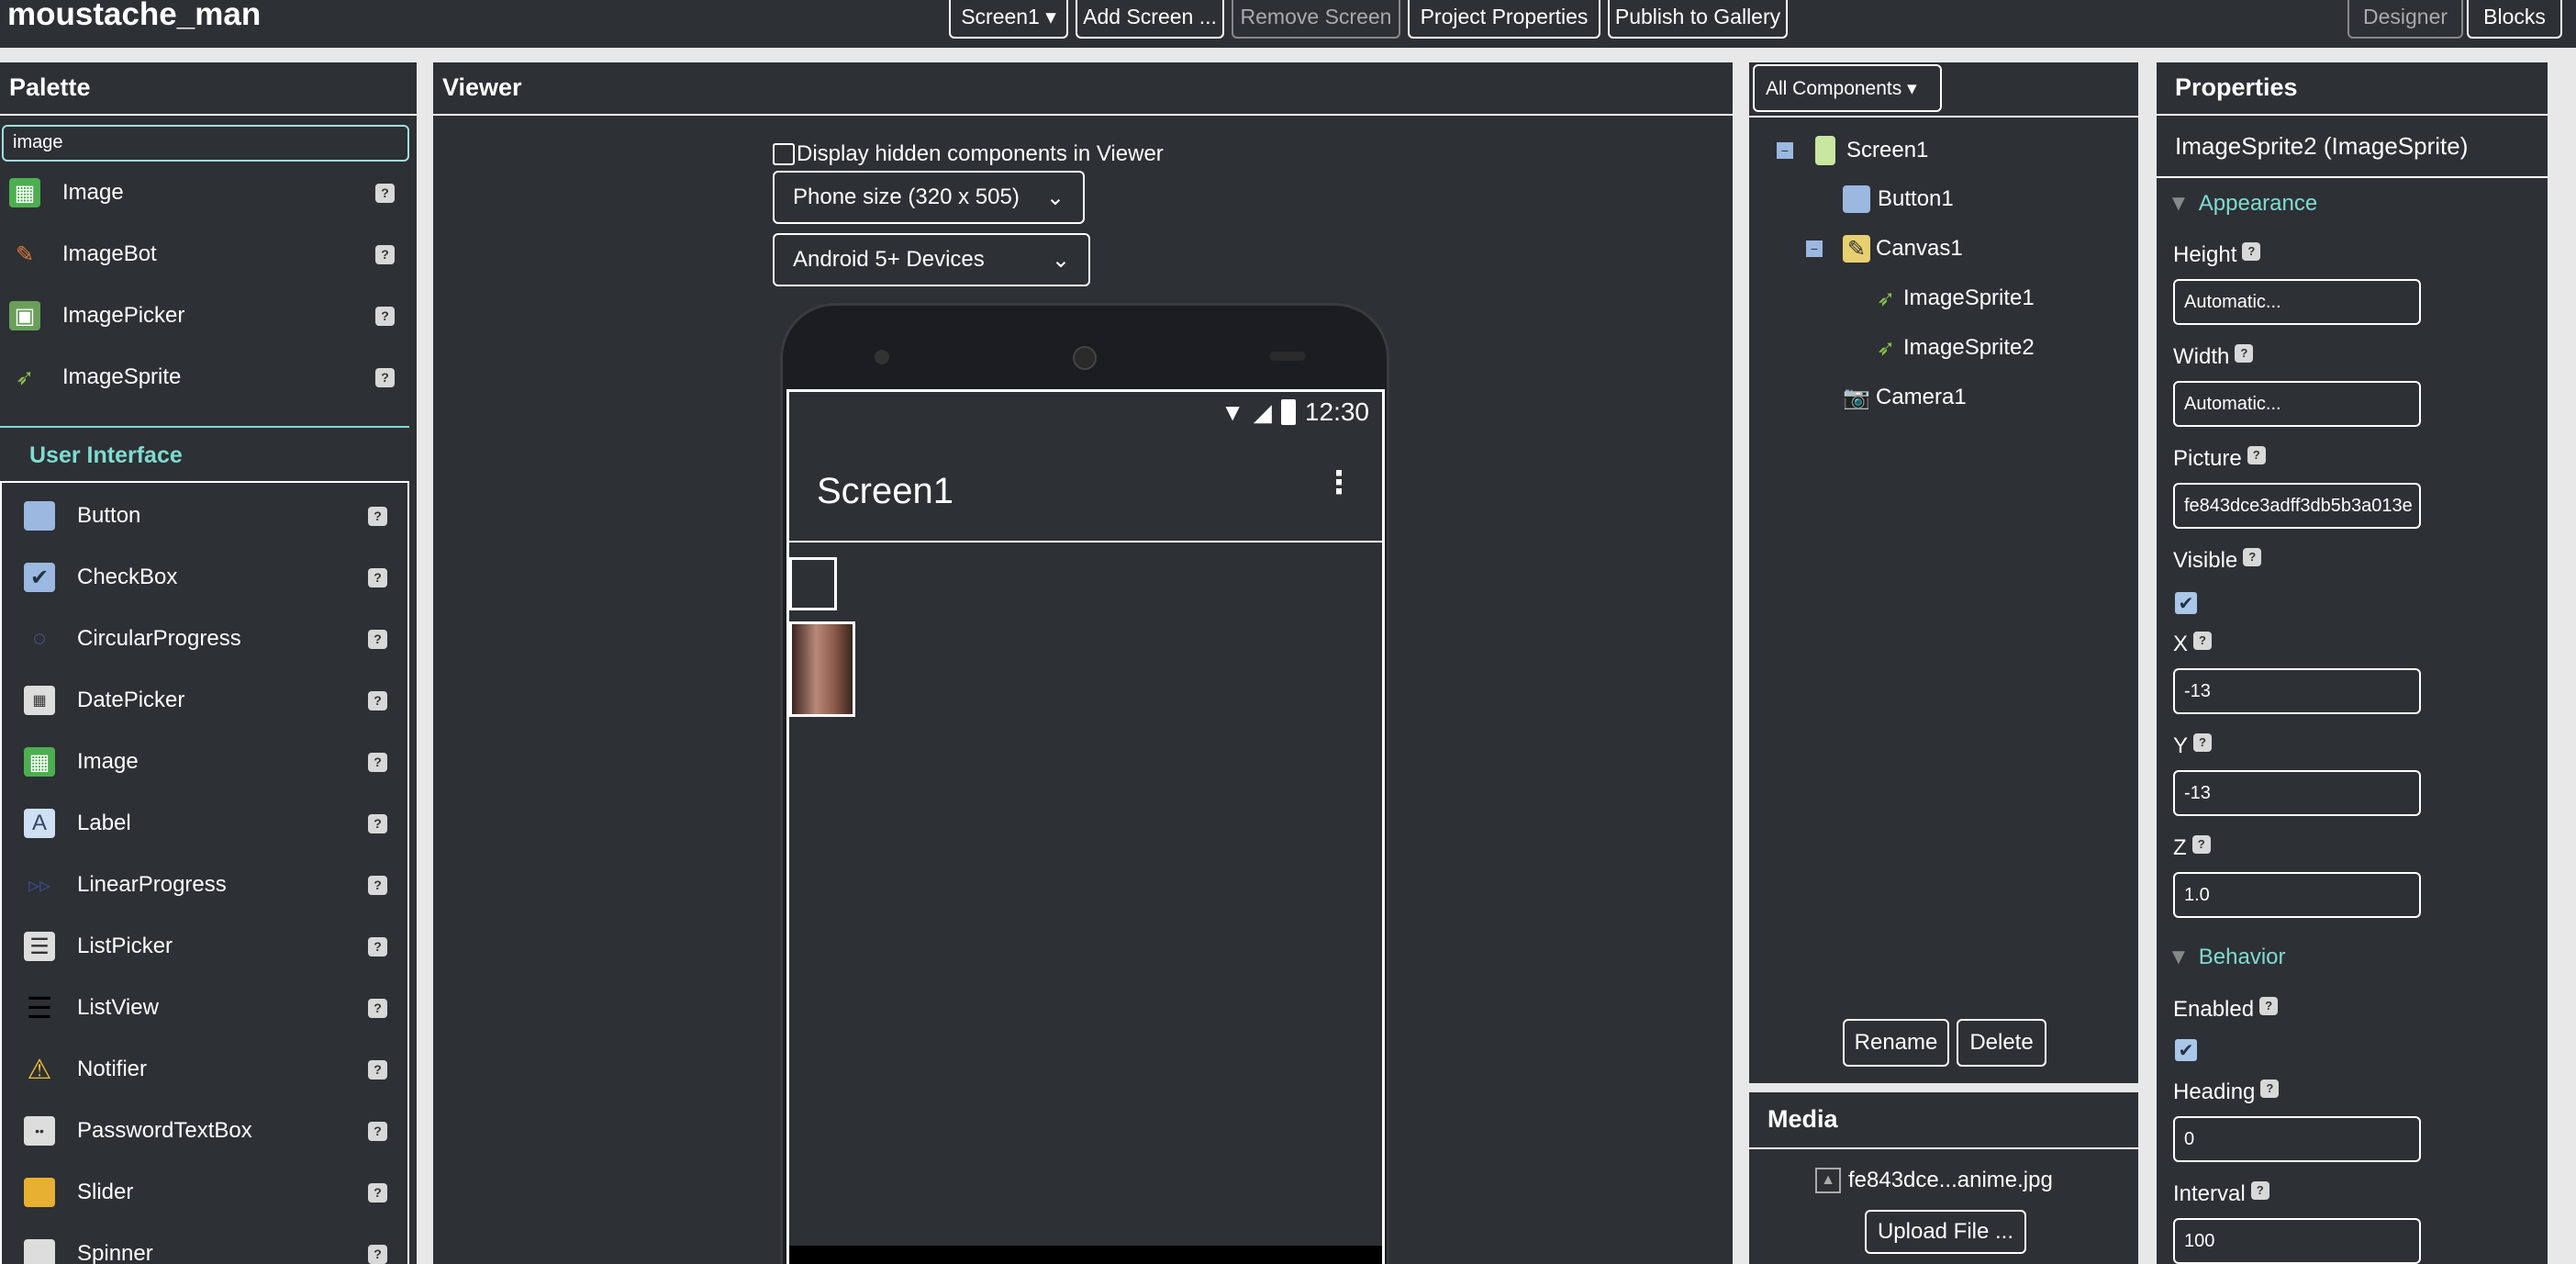 Image resolution: width=2576 pixels, height=1264 pixels. Describe the element at coordinates (205, 1007) in the screenshot. I see `palette-item-listview: ☰ ListView ?` at that location.